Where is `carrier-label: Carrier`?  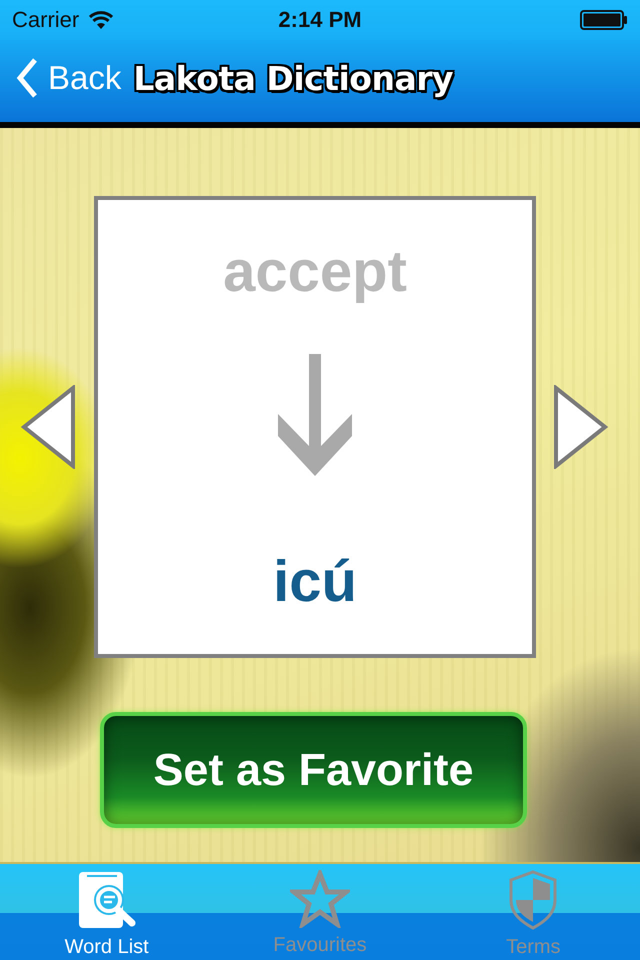
carrier-label: Carrier is located at coordinates (46, 20).